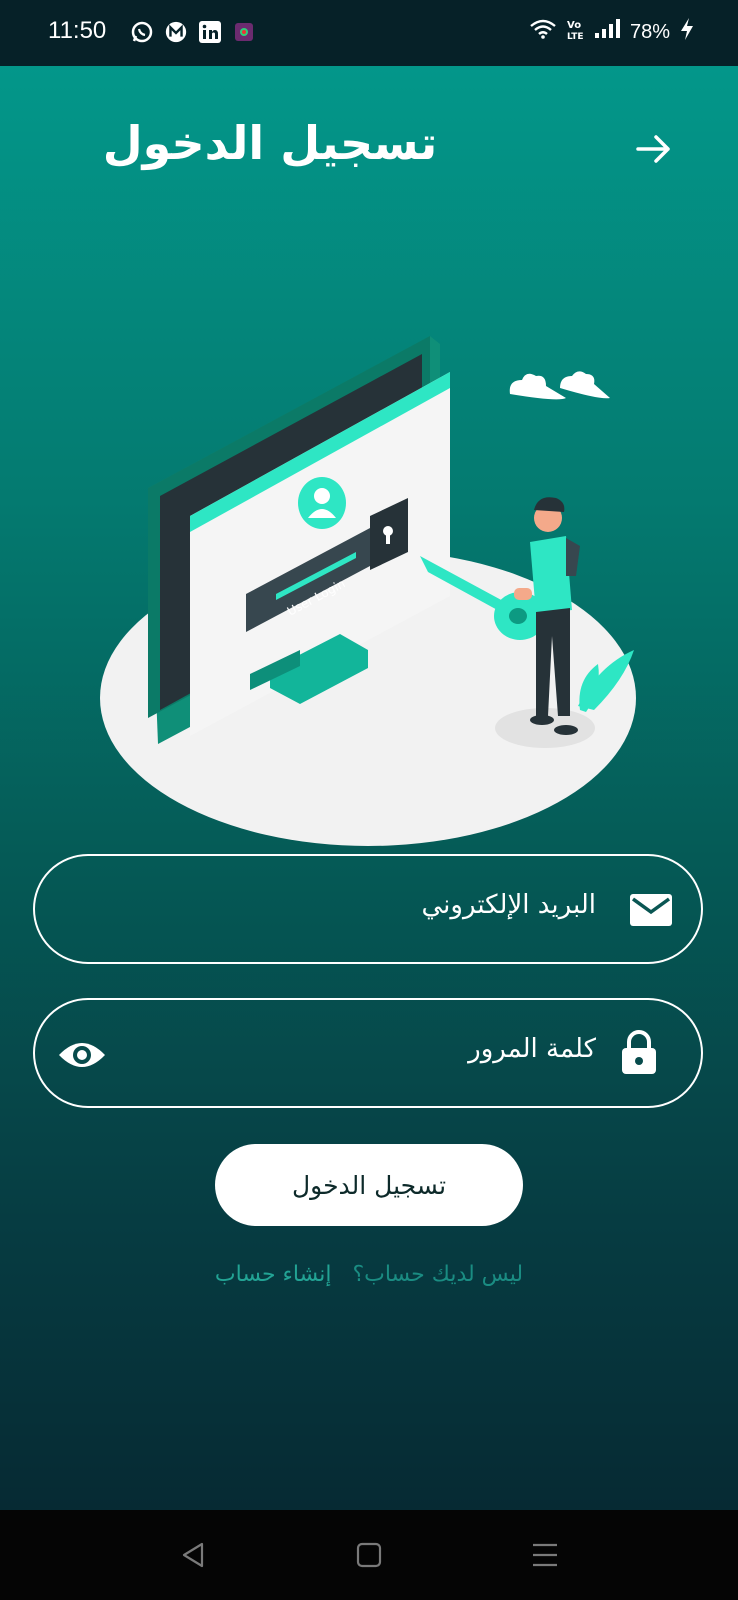 Image resolution: width=738 pixels, height=1600 pixels. Describe the element at coordinates (142, 32) in the screenshot. I see `whatsapp-icon` at that location.